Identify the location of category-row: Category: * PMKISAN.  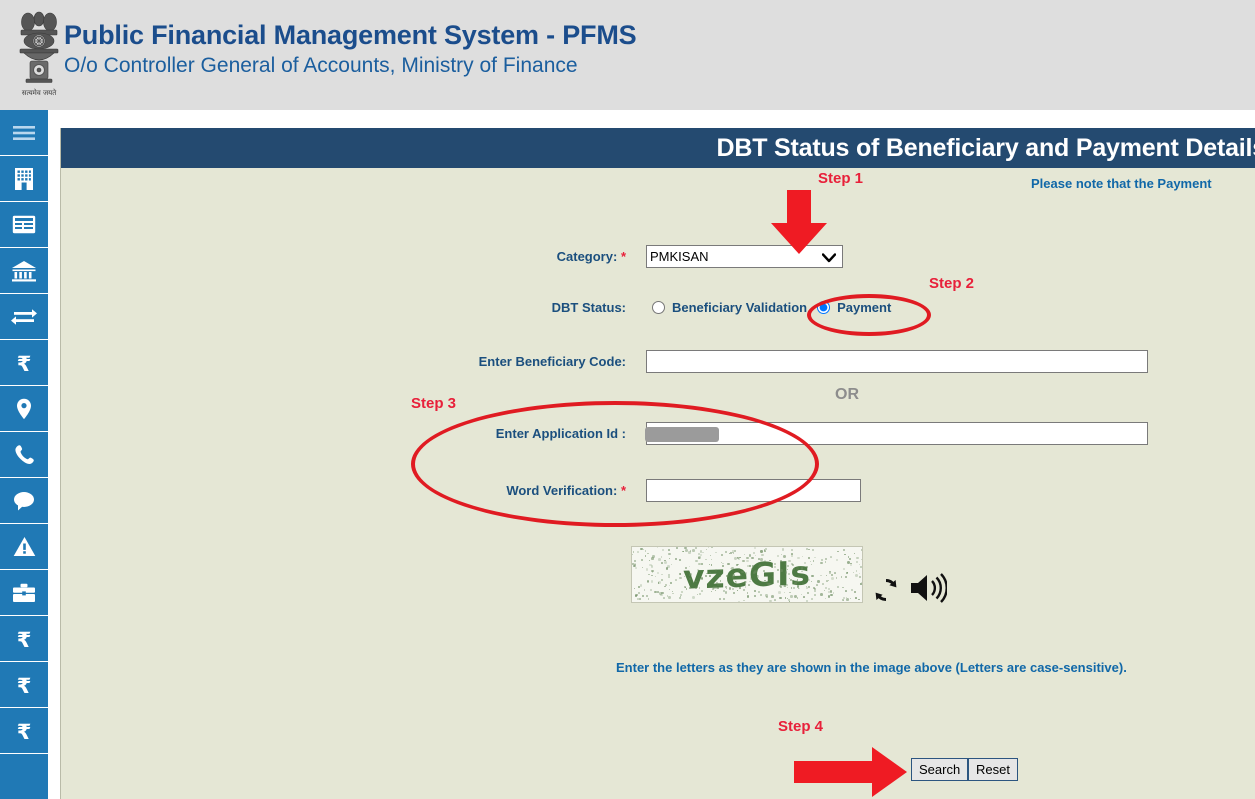
(691, 256).